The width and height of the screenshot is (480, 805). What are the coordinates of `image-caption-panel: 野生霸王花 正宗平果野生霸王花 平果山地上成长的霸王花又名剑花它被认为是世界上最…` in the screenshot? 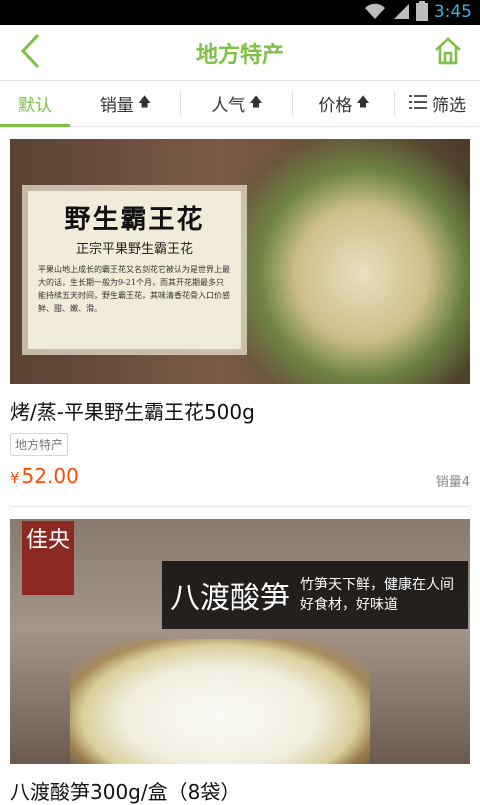 It's located at (134, 270).